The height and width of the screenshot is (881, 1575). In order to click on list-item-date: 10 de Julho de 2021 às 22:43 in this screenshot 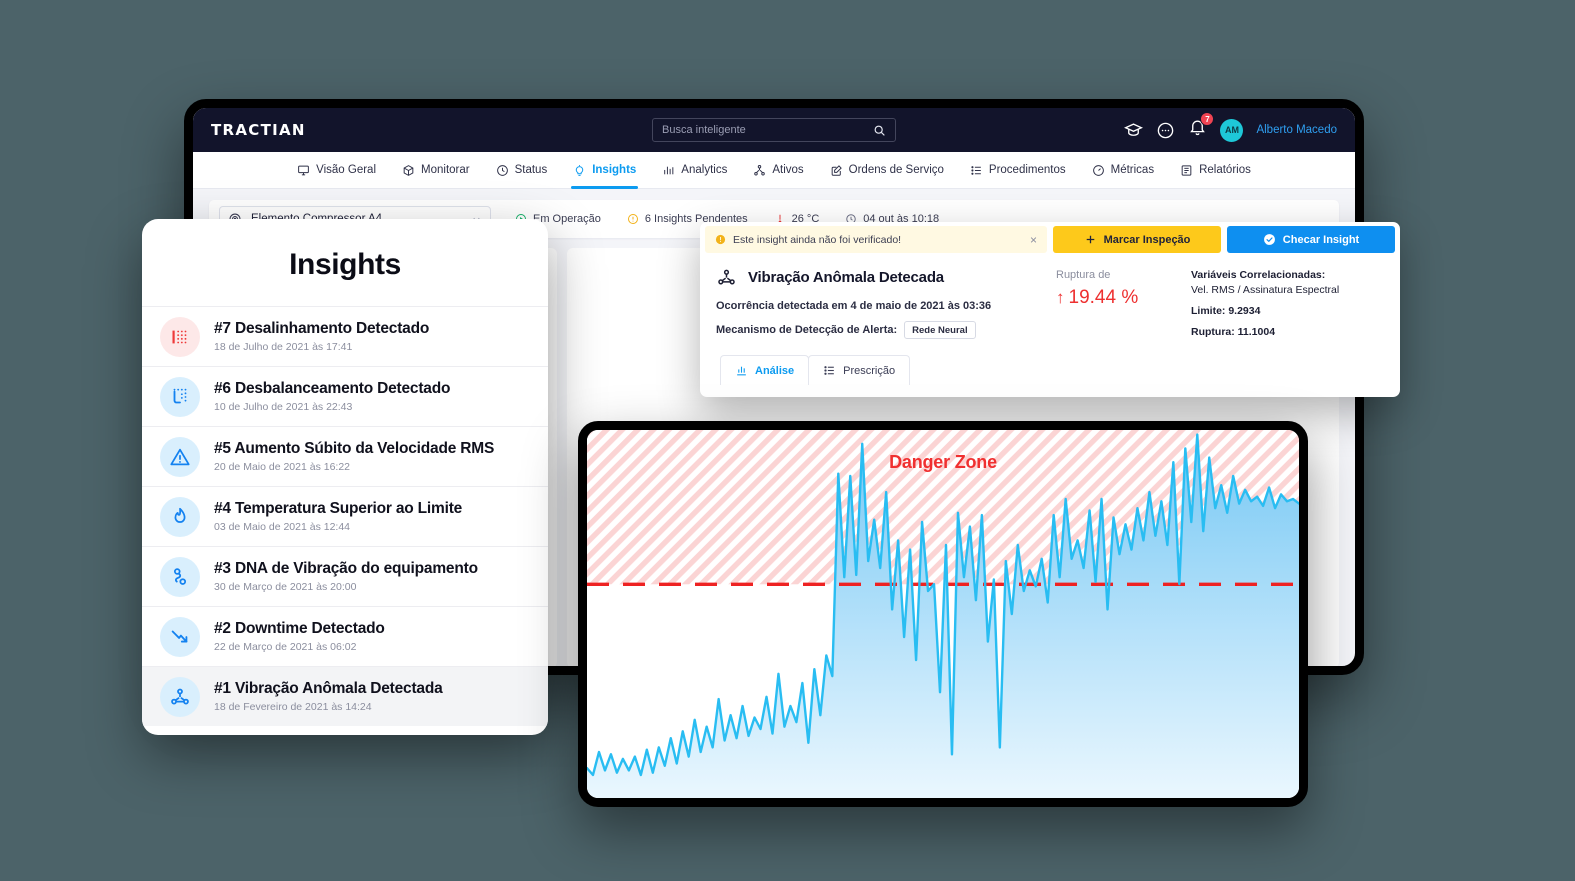, I will do `click(283, 407)`.